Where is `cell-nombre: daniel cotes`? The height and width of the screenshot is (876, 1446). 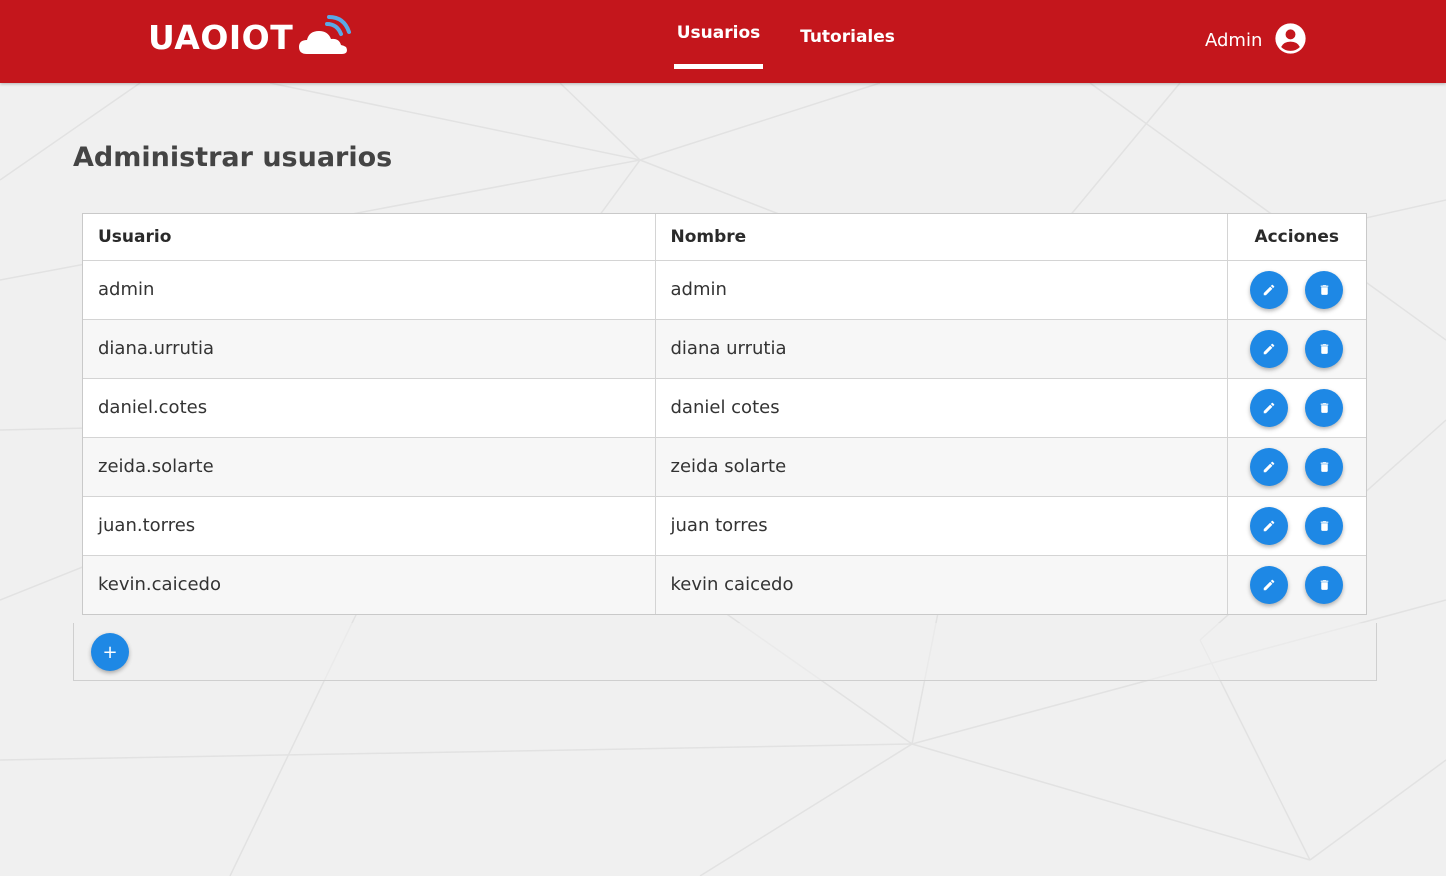 cell-nombre: daniel cotes is located at coordinates (941, 408).